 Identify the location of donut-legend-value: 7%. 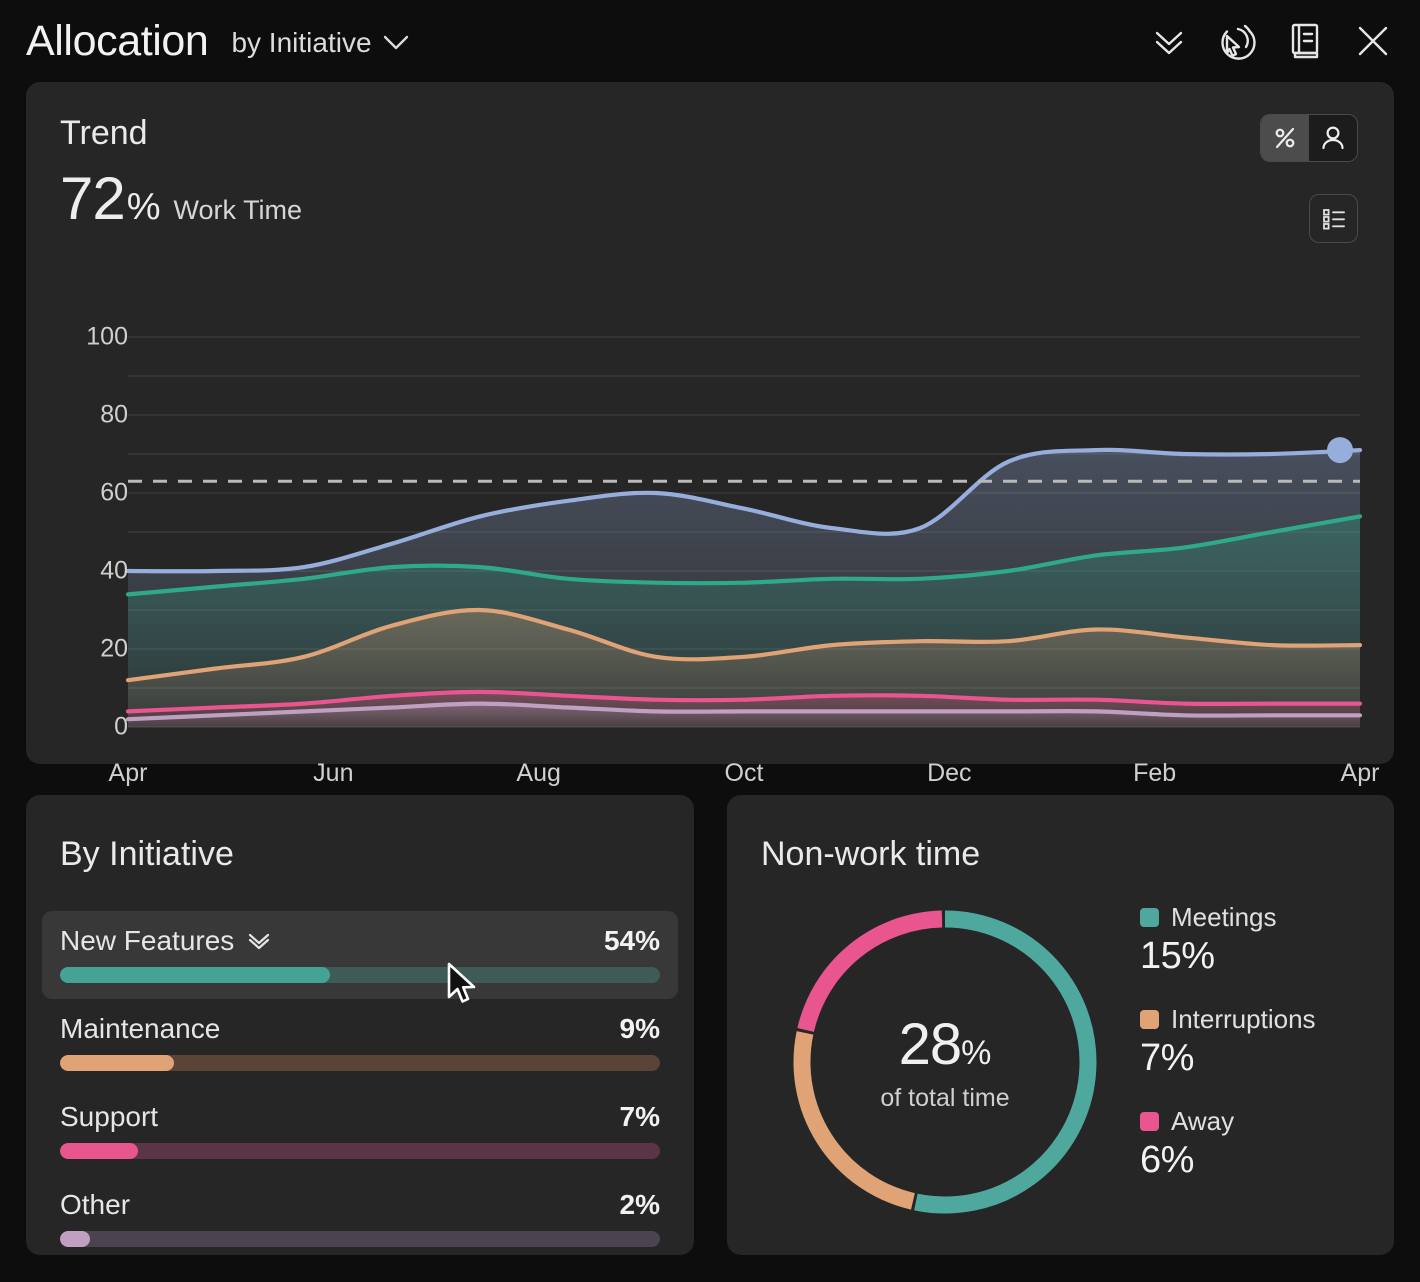
(1167, 1058).